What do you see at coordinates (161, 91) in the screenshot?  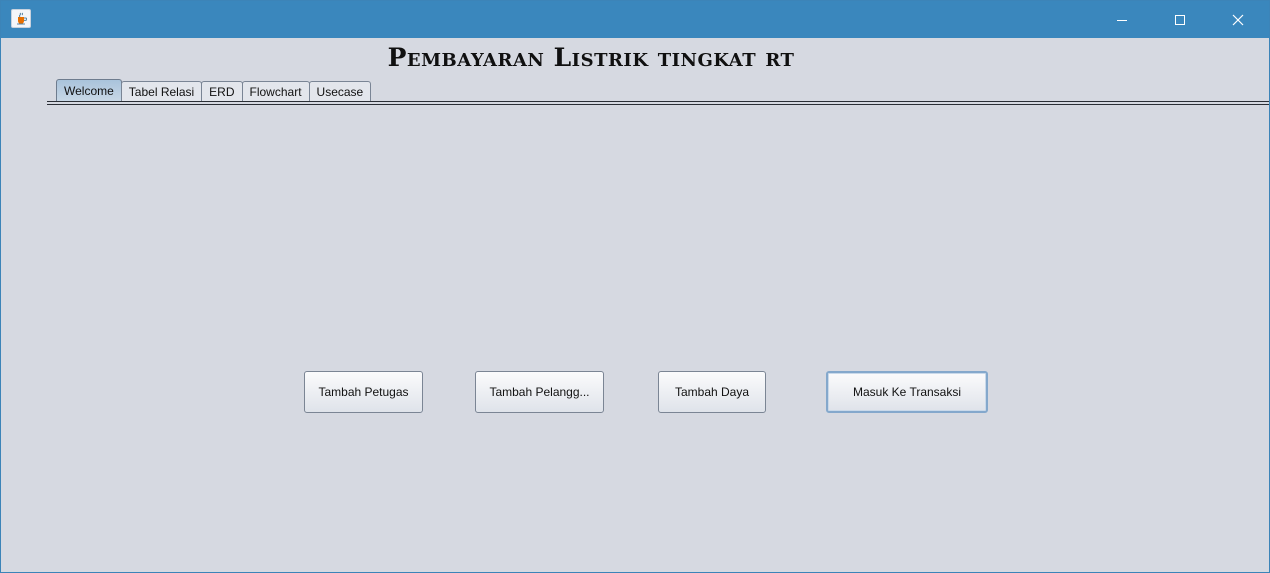 I see `tab-tabel-relasi: Tabel Relasi` at bounding box center [161, 91].